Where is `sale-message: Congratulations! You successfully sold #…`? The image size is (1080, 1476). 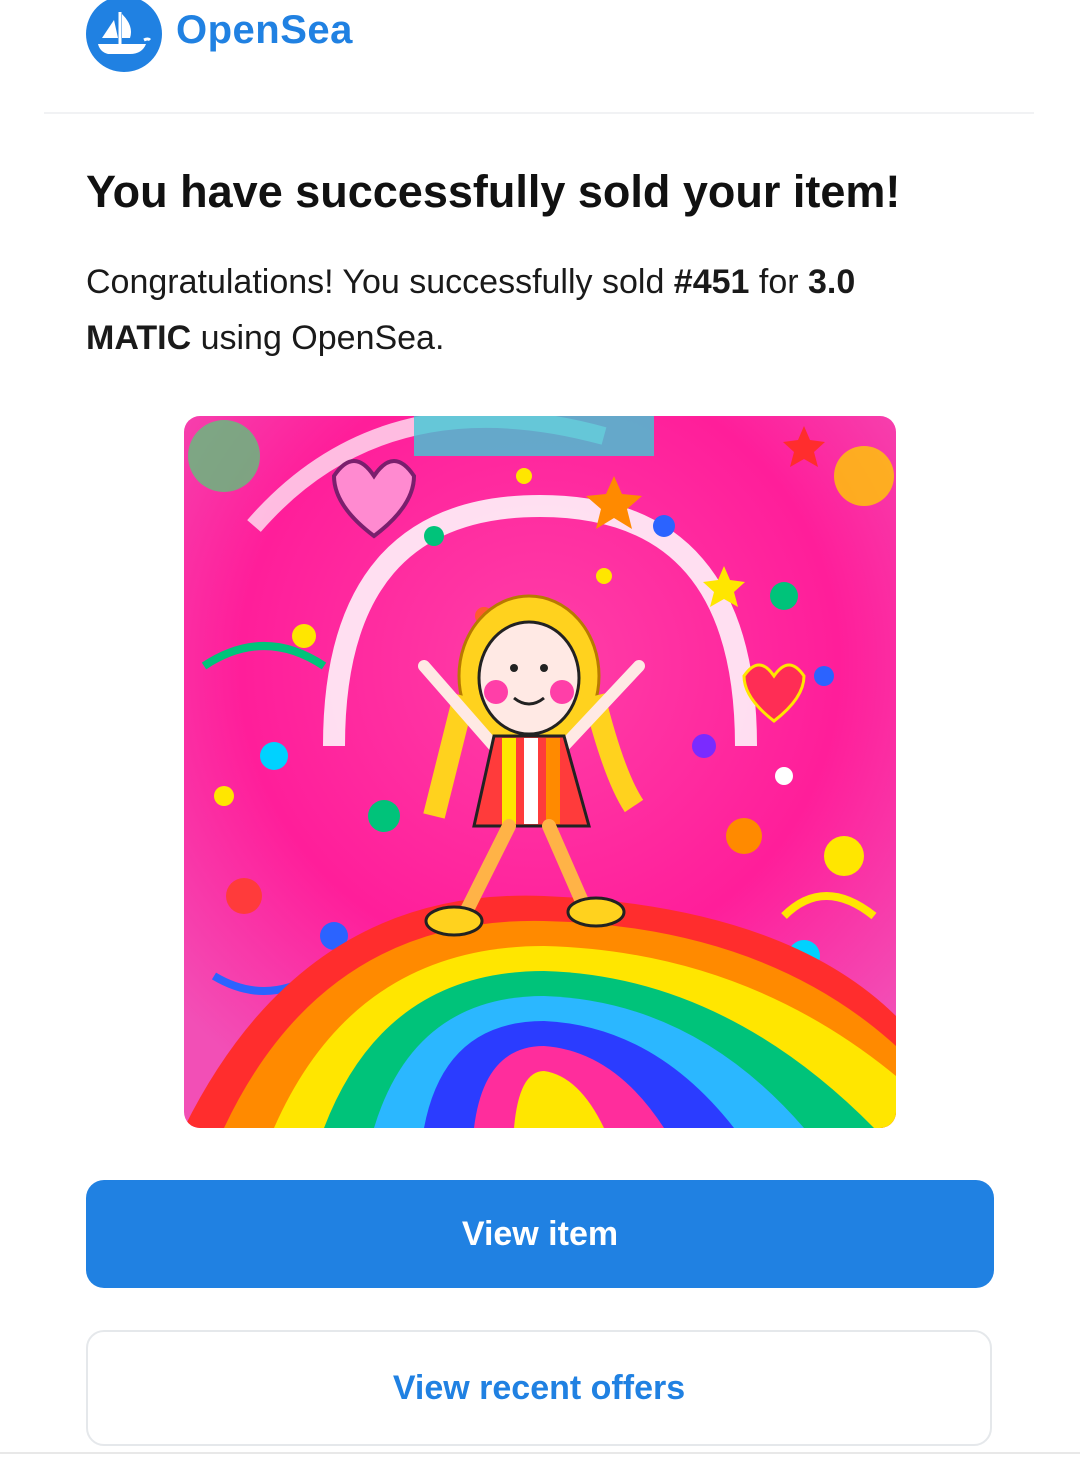
sale-message: Congratulations! You successfully sold #… is located at coordinates (516, 310).